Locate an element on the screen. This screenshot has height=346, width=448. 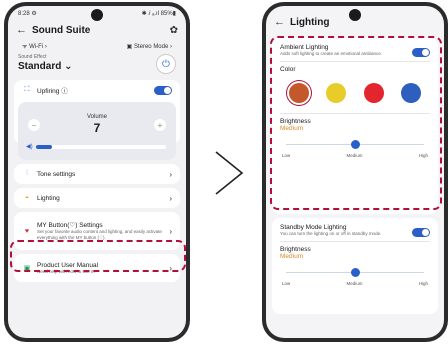
page-title: Sound Suite is located at coordinates (61, 30).